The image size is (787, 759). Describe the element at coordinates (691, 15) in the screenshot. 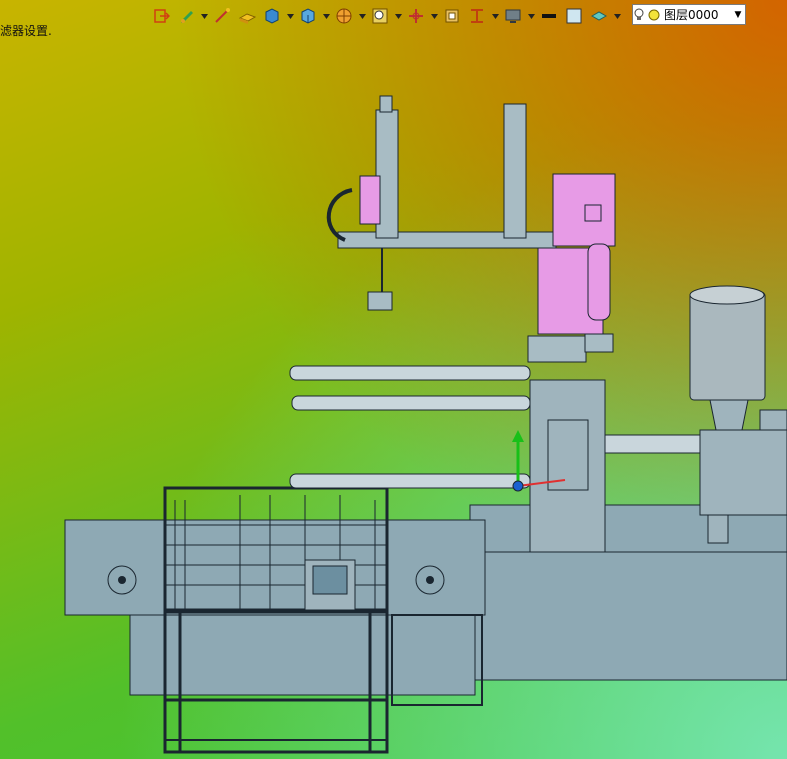

I see `layer-name: 图层0000` at that location.